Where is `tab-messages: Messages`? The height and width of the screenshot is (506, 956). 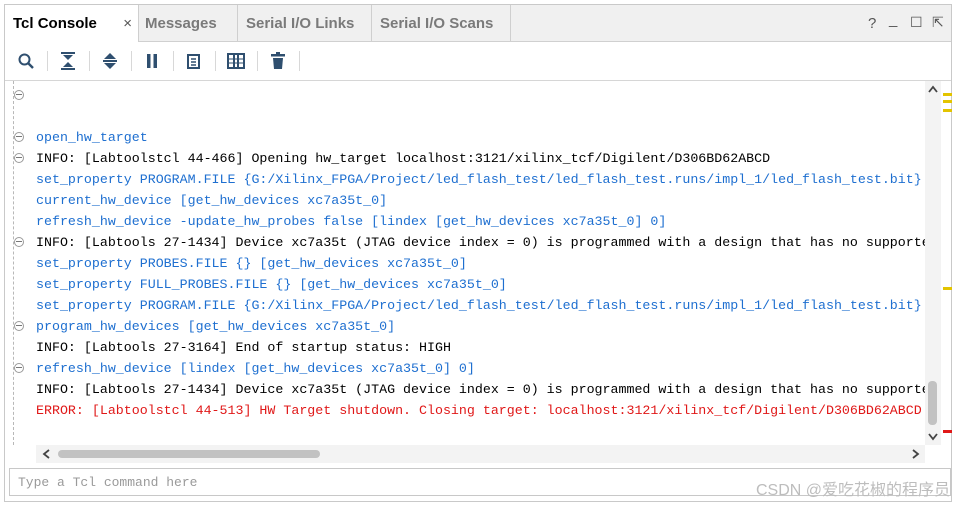
tab-messages: Messages is located at coordinates (188, 23).